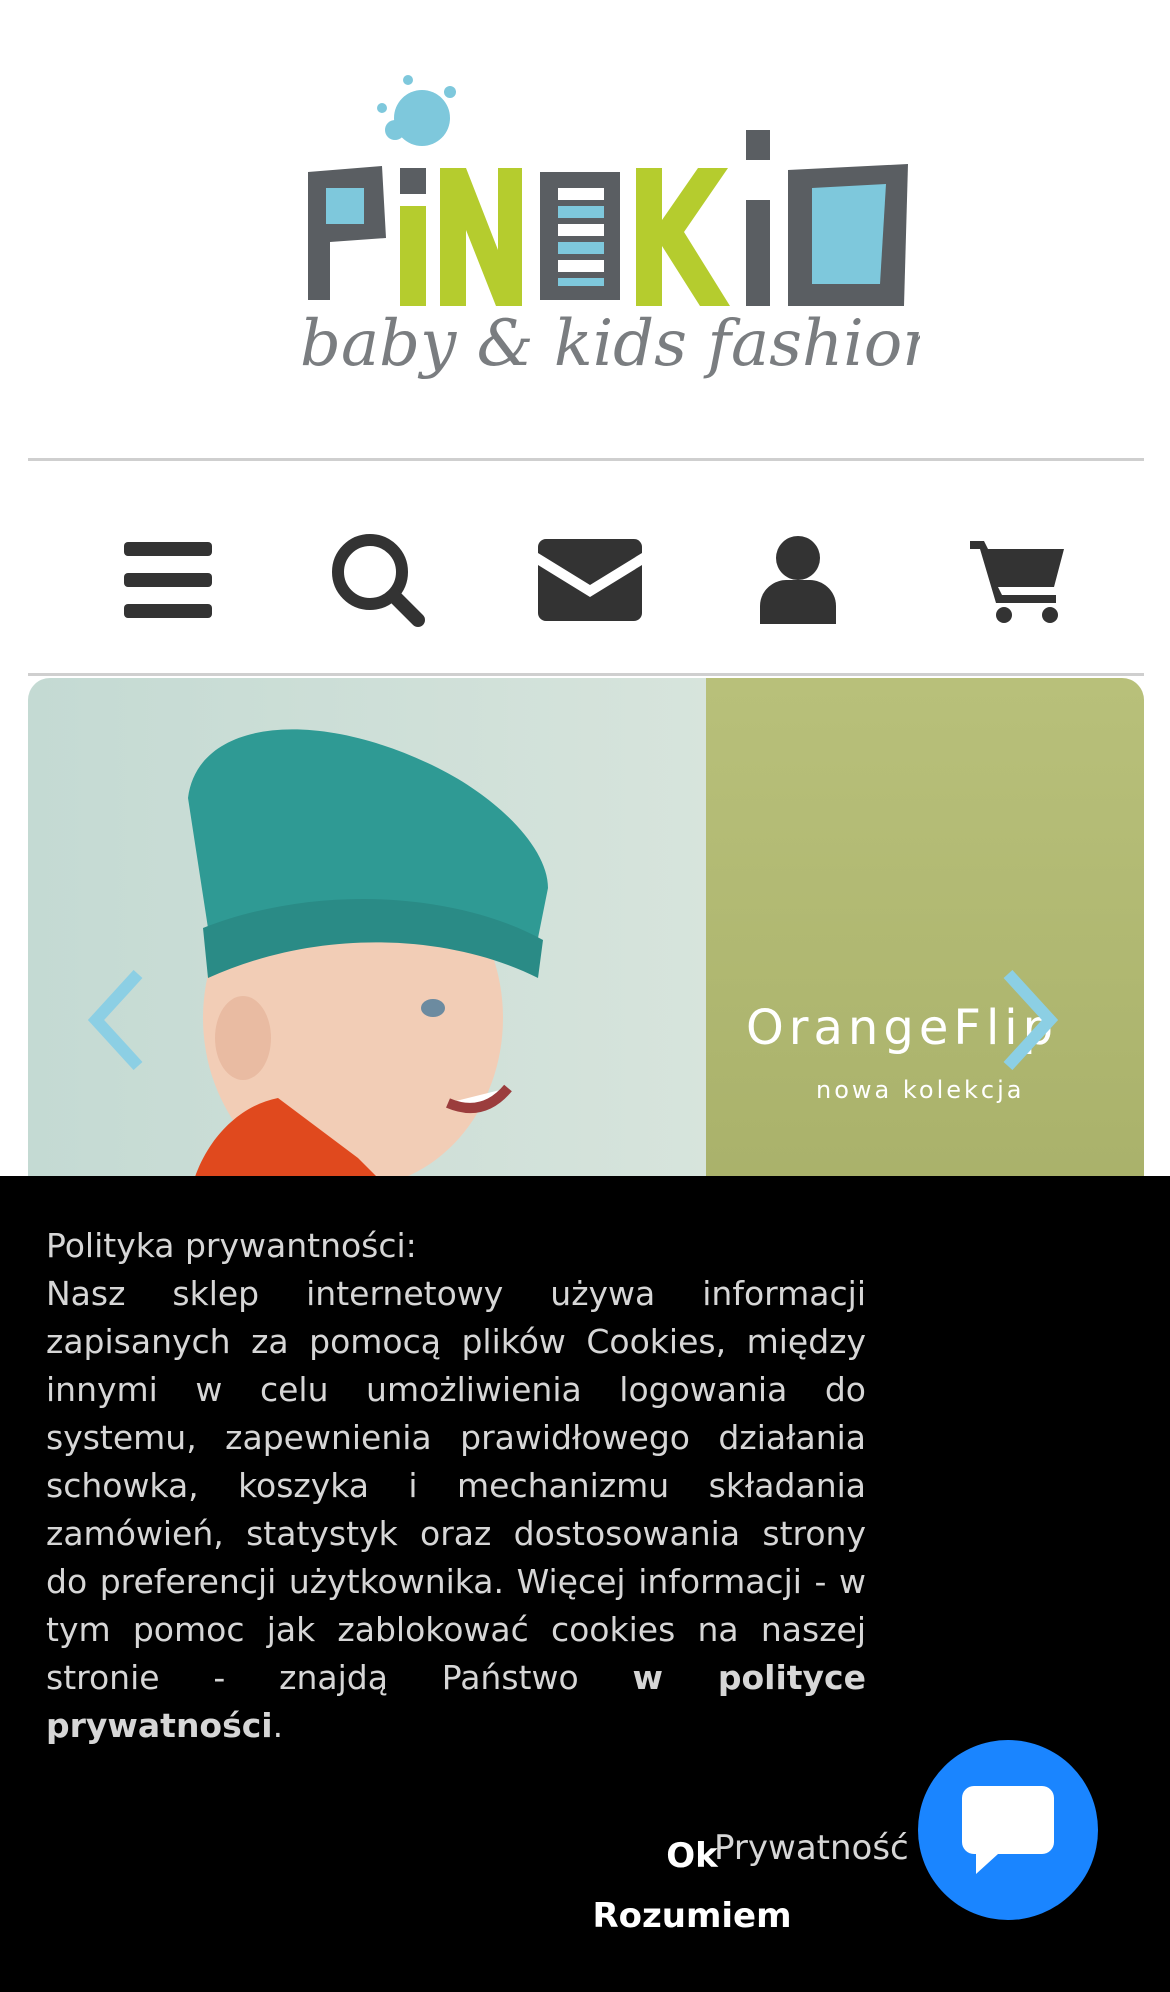  I want to click on envelope-icon, so click(590, 580).